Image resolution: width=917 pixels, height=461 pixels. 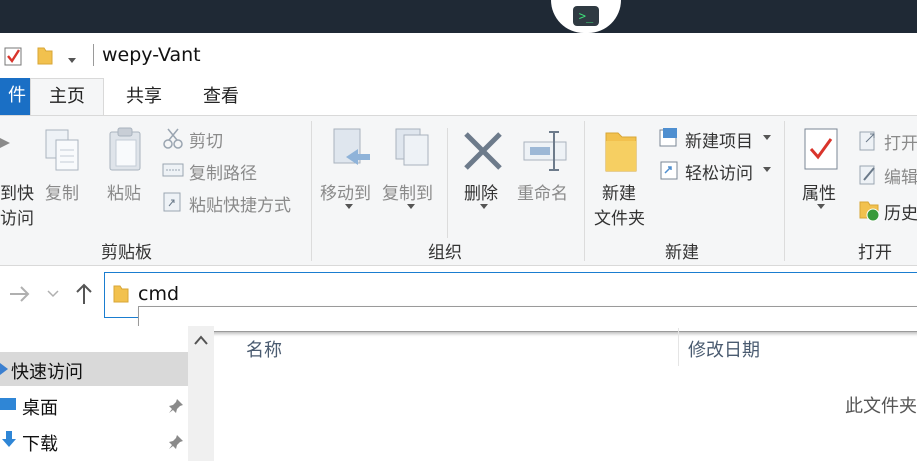 What do you see at coordinates (870, 211) in the screenshot?
I see `history-icon` at bounding box center [870, 211].